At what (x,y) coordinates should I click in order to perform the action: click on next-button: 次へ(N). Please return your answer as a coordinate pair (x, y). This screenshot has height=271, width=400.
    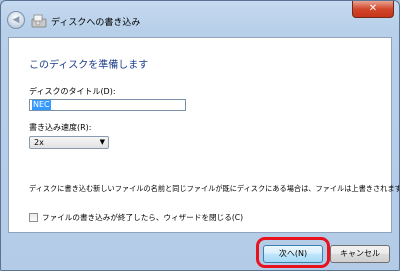
    Looking at the image, I should click on (293, 254).